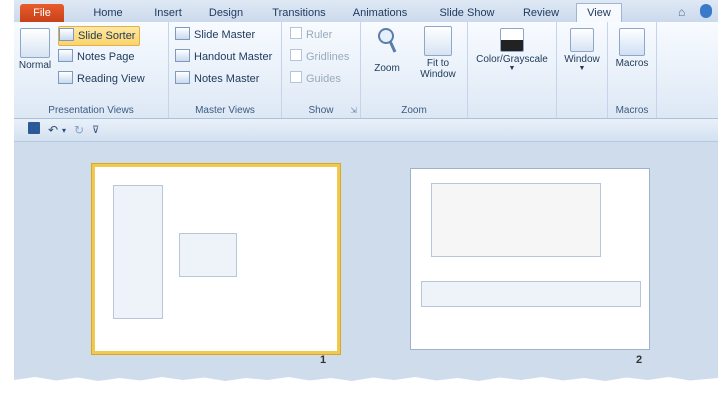 The width and height of the screenshot is (728, 394). What do you see at coordinates (380, 13) in the screenshot?
I see `tab-animations: Animations` at bounding box center [380, 13].